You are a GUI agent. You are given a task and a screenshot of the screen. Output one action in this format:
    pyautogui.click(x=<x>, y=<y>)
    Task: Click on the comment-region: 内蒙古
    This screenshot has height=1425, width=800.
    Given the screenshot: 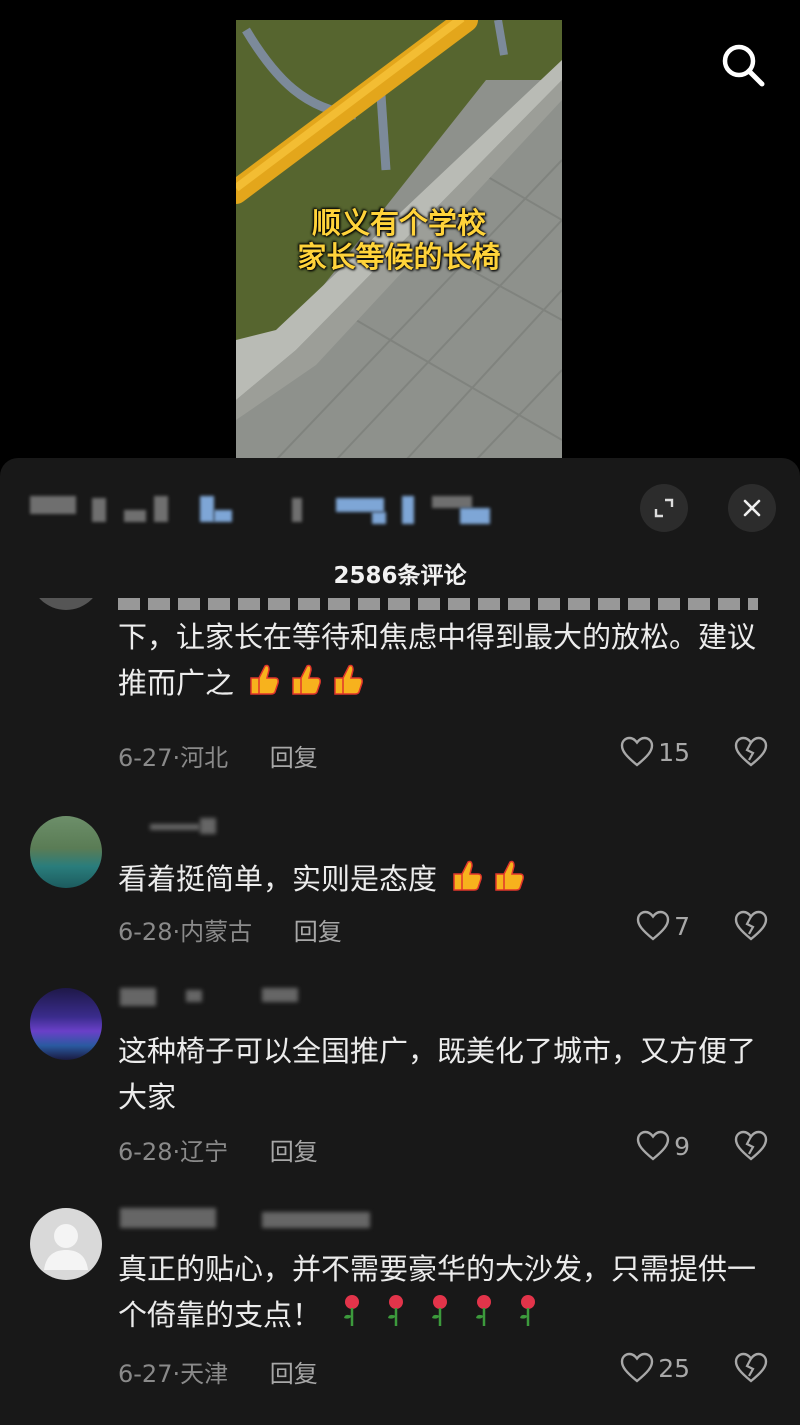 What is the action you would take?
    pyautogui.click(x=216, y=932)
    